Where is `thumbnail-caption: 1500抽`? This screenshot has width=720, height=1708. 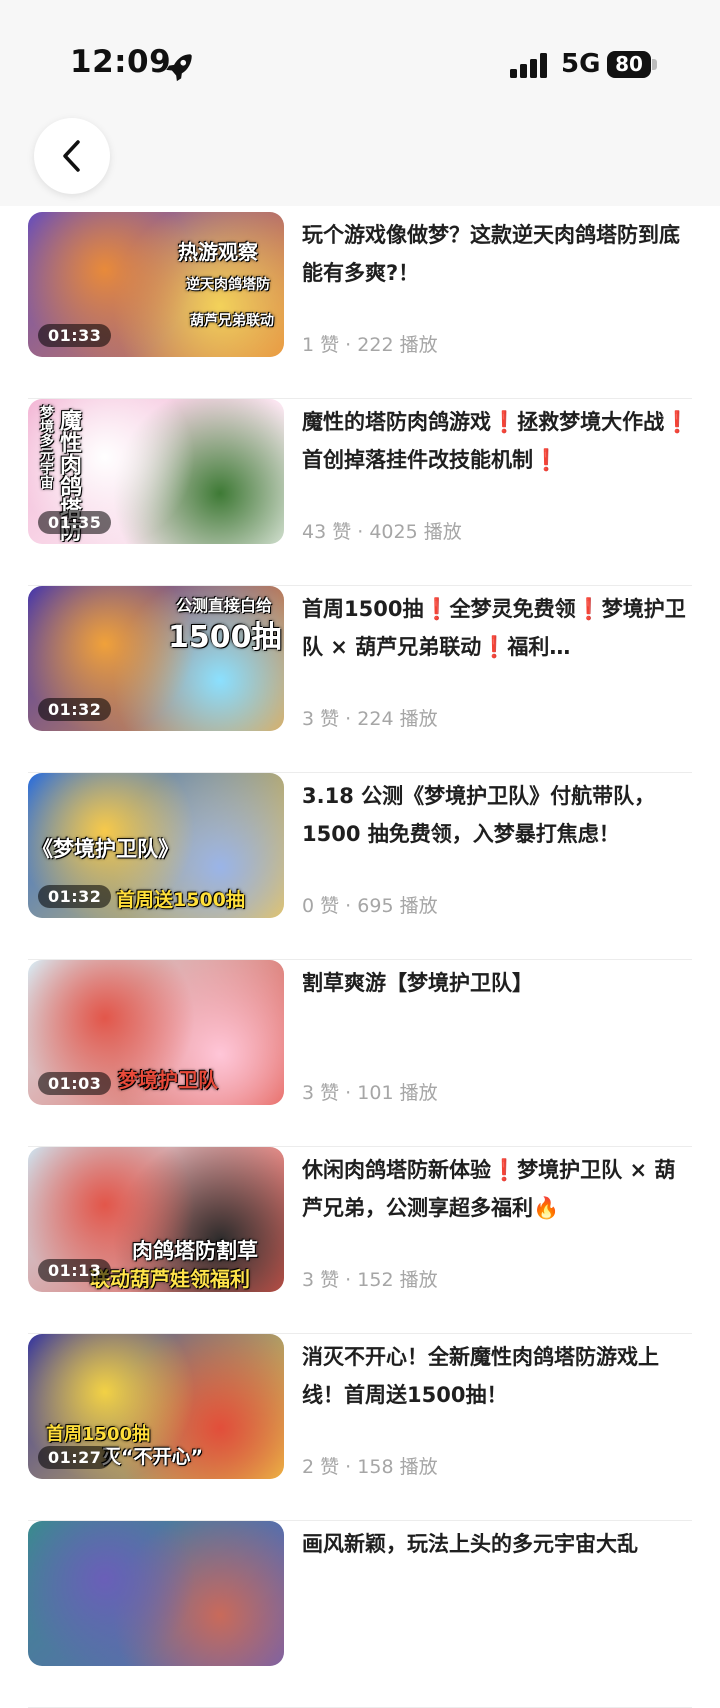 thumbnail-caption: 1500抽 is located at coordinates (225, 637).